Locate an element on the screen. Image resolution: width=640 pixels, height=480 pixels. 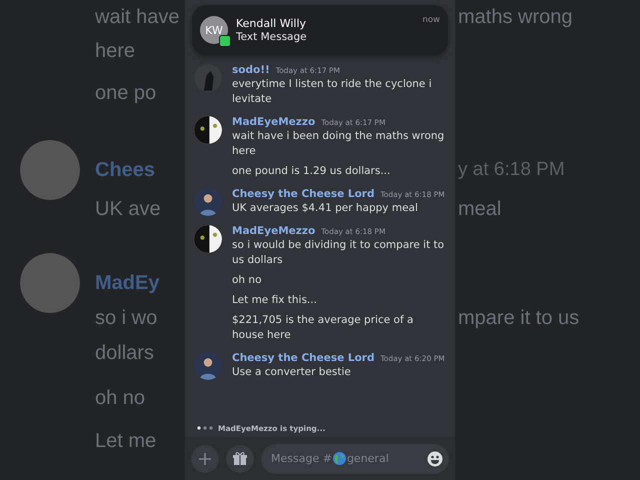
add-button is located at coordinates (205, 458).